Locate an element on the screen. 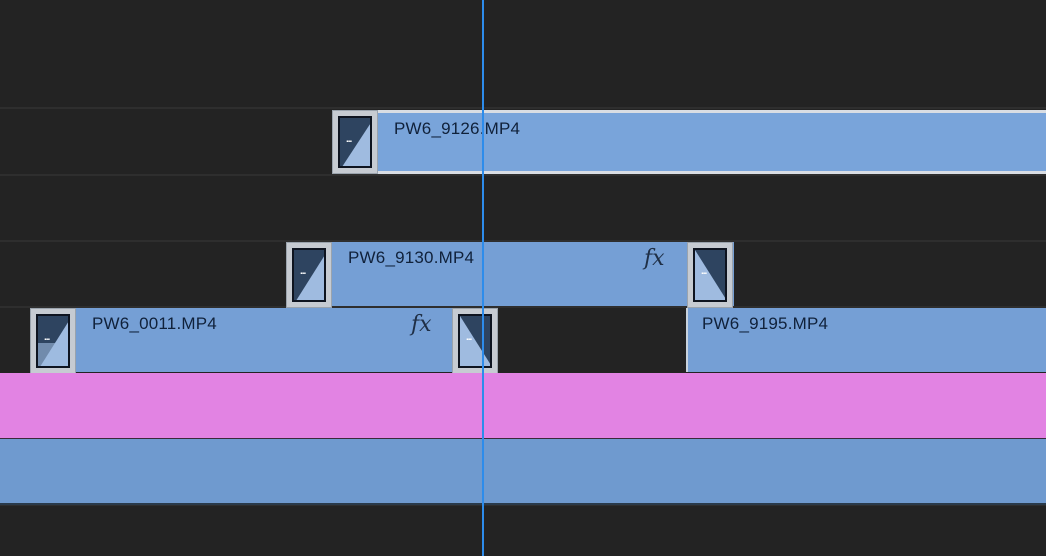 The image size is (1046, 556). playhead is located at coordinates (483, 278).